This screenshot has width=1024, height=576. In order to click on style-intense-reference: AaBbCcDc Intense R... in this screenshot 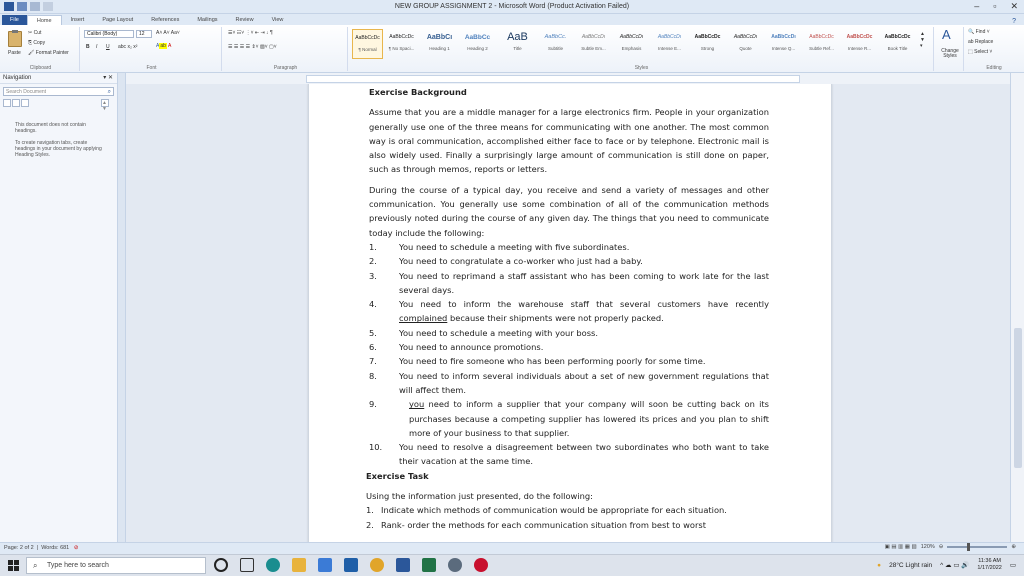, I will do `click(859, 44)`.